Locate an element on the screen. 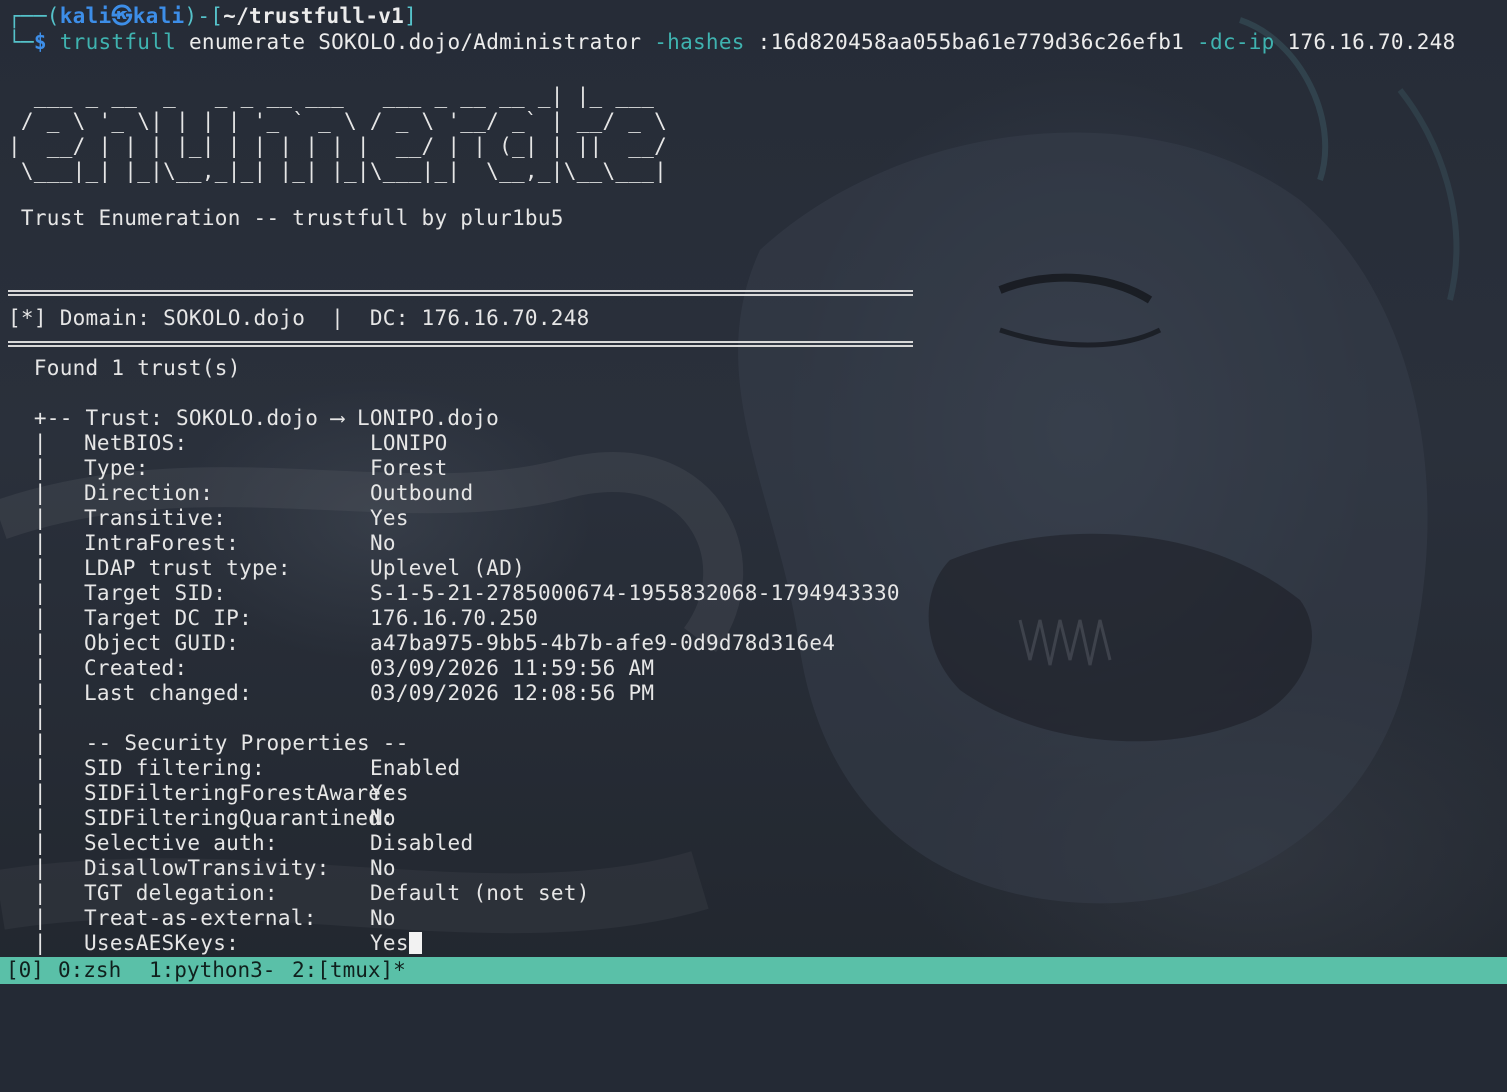  tmux-window-zsh: 0:zsh is located at coordinates (89, 970).